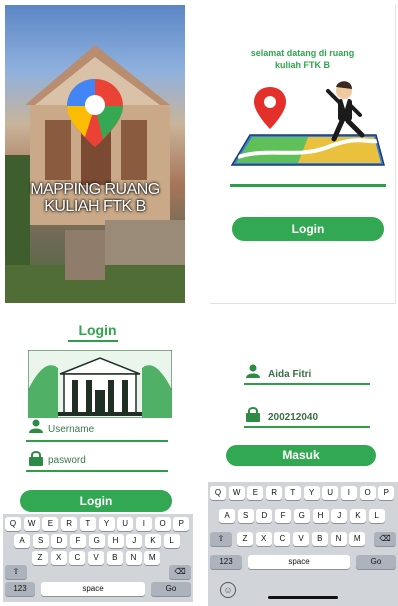 This screenshot has width=398, height=606. What do you see at coordinates (289, 374) in the screenshot?
I see `username-field: Aida Fitri` at bounding box center [289, 374].